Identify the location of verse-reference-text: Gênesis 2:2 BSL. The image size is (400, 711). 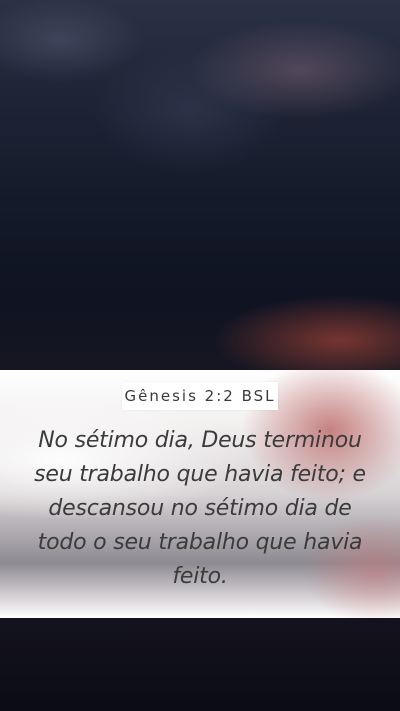
(200, 396).